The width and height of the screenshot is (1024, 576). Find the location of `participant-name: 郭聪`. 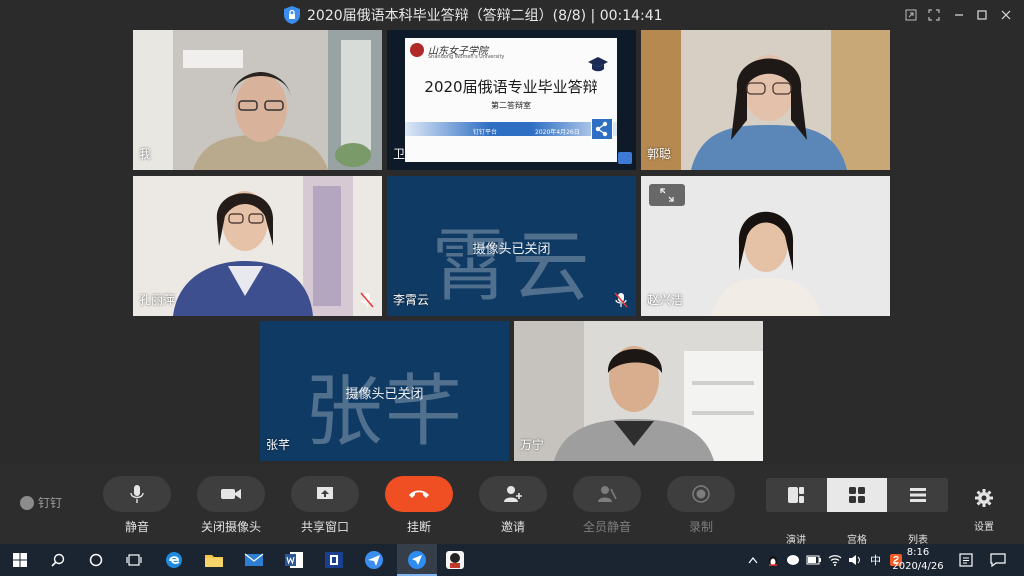

participant-name: 郭聪 is located at coordinates (659, 154).